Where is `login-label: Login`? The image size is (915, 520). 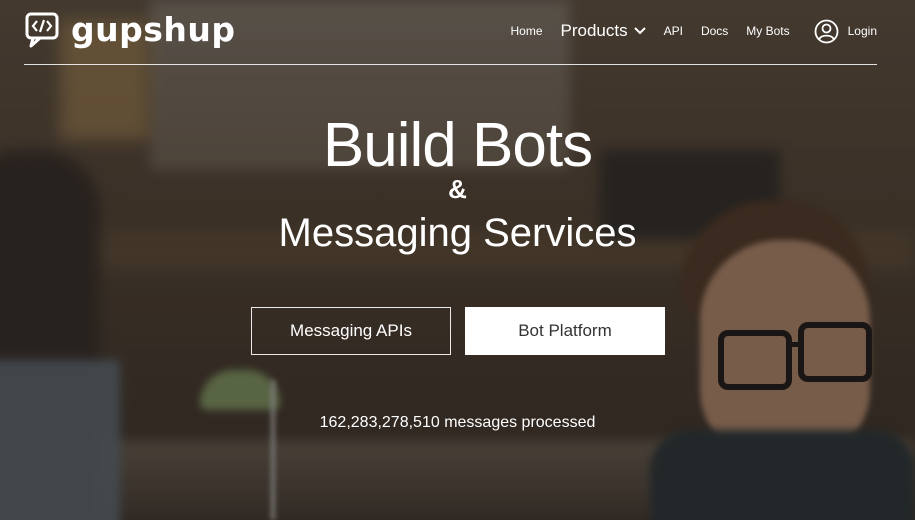
login-label: Login is located at coordinates (862, 31).